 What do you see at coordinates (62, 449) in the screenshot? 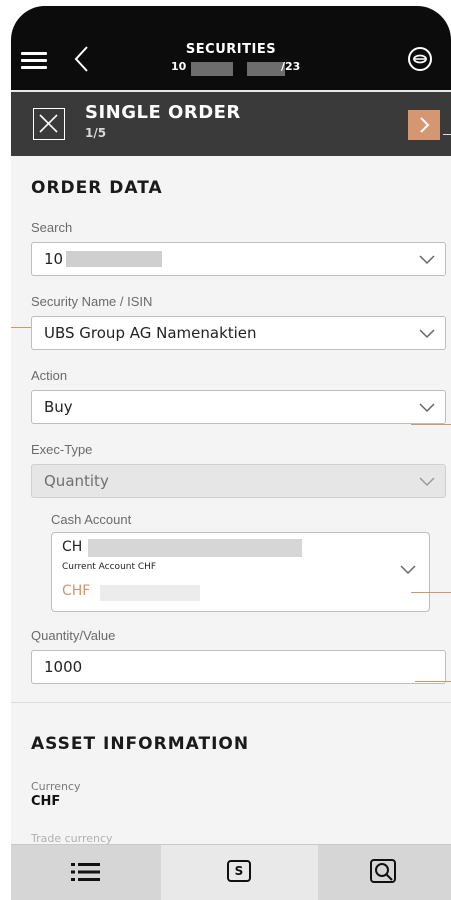
I see `exec-type-label: Exec-Type` at bounding box center [62, 449].